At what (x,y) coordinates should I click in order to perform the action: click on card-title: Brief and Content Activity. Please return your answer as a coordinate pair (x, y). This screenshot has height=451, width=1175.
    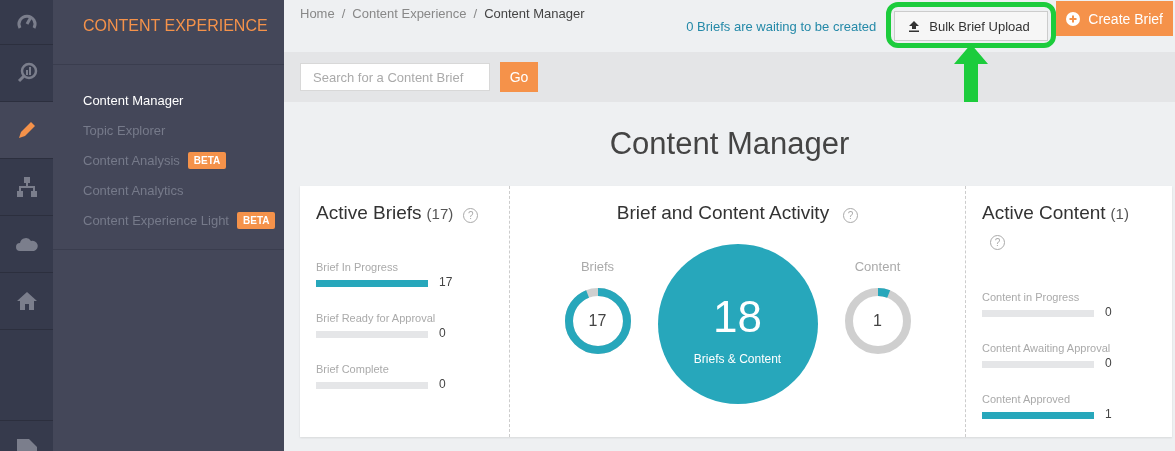
    Looking at the image, I should click on (723, 213).